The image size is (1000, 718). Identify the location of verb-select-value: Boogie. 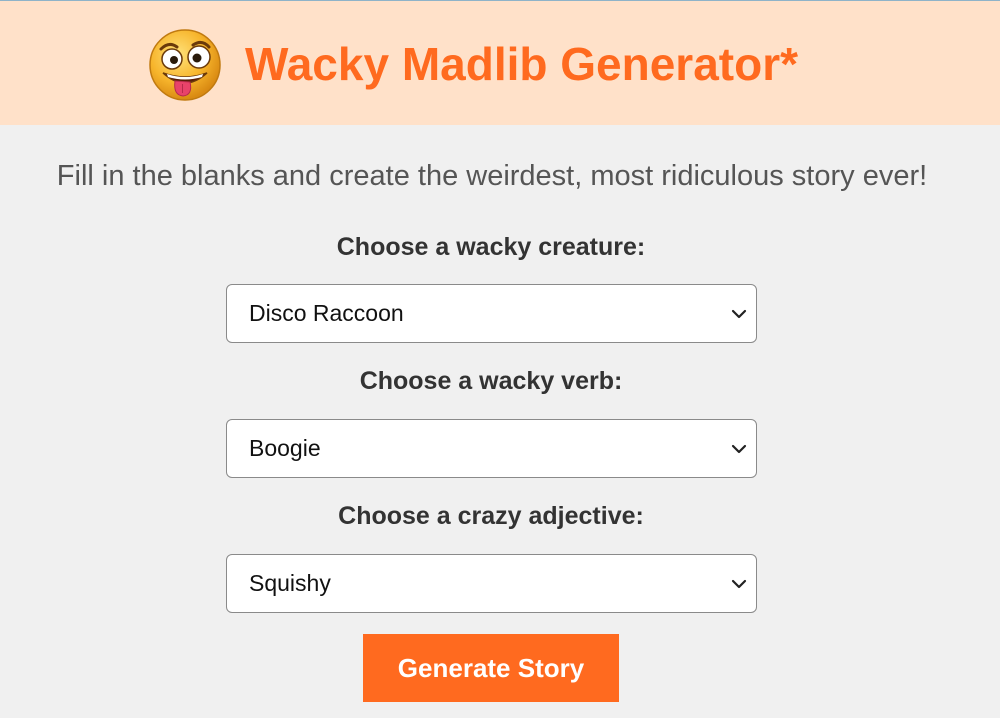
(285, 448).